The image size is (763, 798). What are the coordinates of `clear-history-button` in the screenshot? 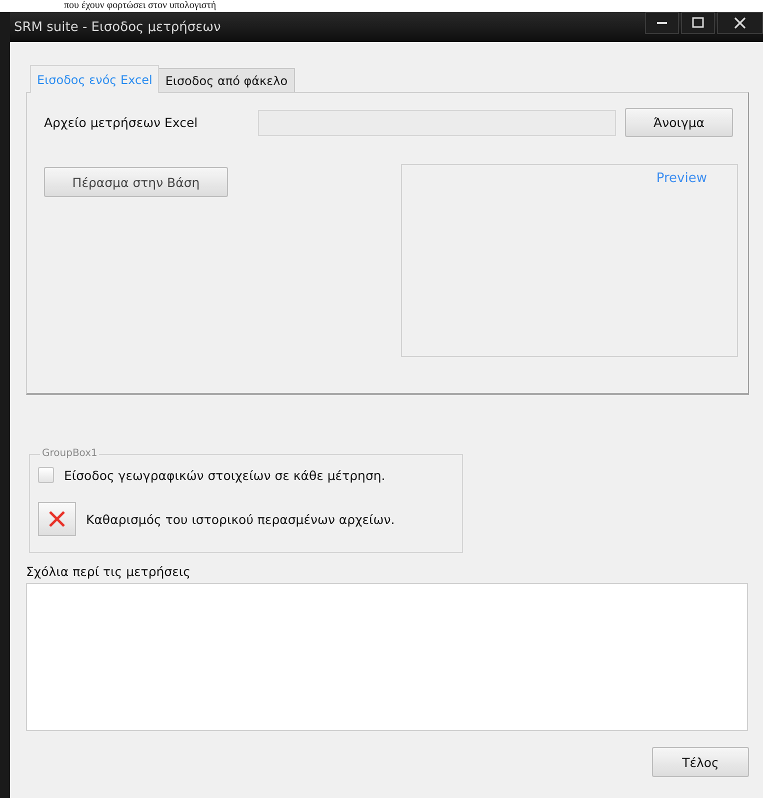 It's located at (57, 519).